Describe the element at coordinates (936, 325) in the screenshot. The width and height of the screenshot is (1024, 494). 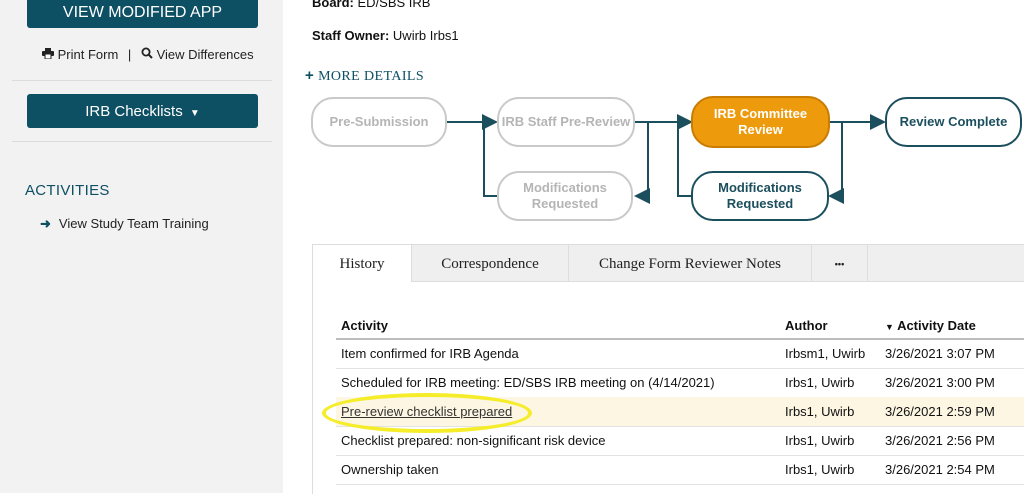
I see `col-activity-date-label: Activity Date` at that location.